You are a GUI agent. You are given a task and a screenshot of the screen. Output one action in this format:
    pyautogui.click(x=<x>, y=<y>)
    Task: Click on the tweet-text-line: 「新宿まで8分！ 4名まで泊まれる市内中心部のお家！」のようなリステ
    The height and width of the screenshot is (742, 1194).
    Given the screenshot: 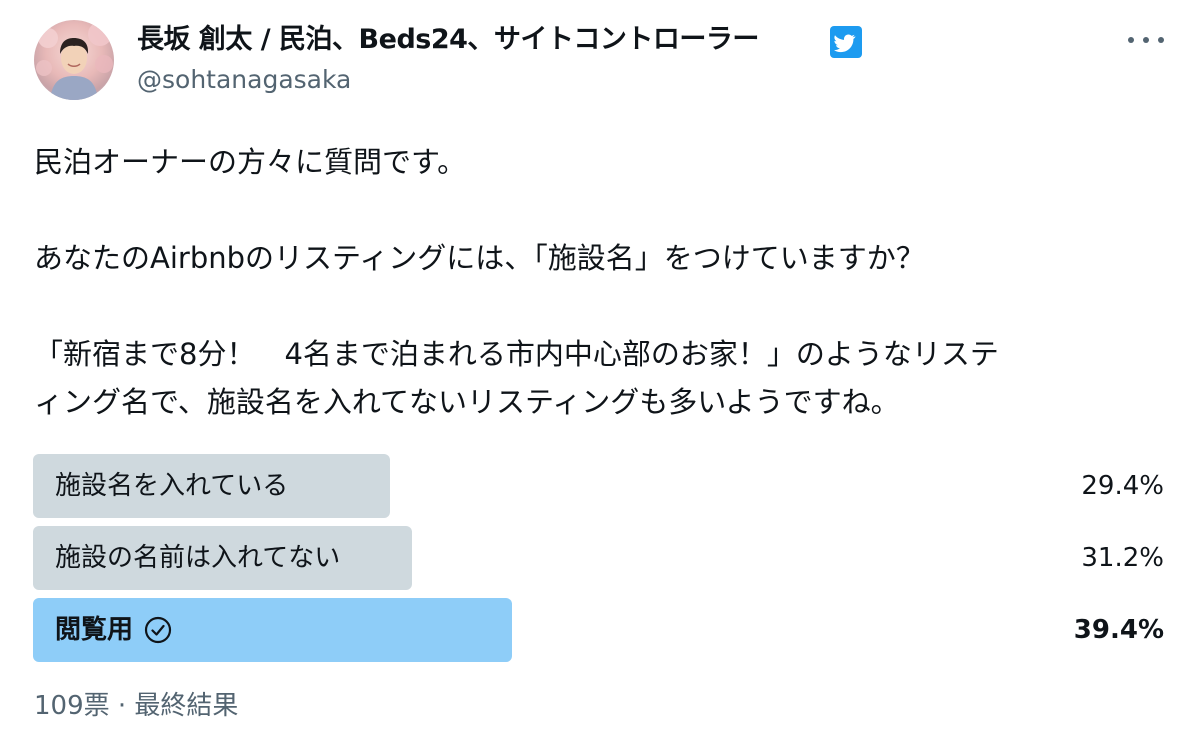 What is the action you would take?
    pyautogui.click(x=516, y=354)
    